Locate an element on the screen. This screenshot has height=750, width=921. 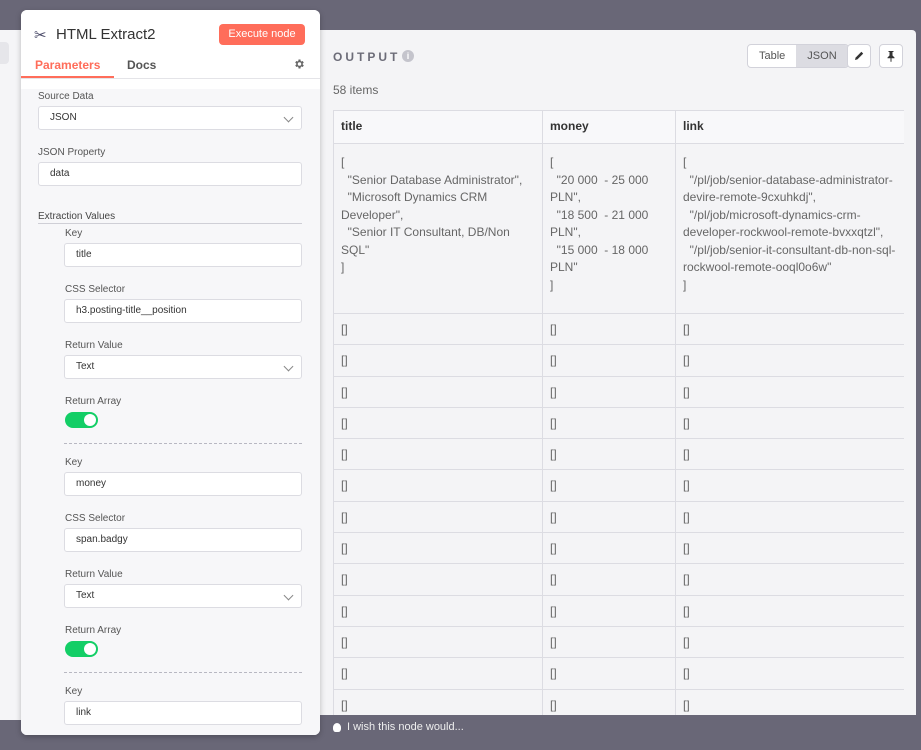
pin-icon is located at coordinates (891, 56).